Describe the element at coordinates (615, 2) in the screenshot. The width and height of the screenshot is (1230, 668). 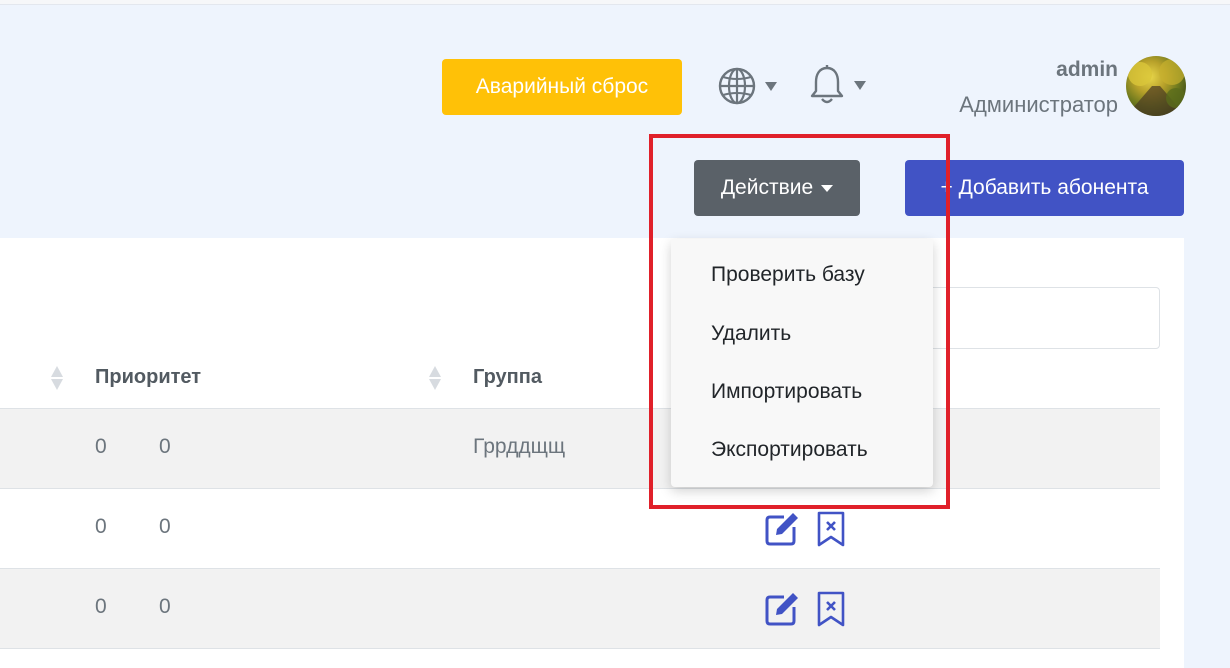
I see `top-border` at that location.